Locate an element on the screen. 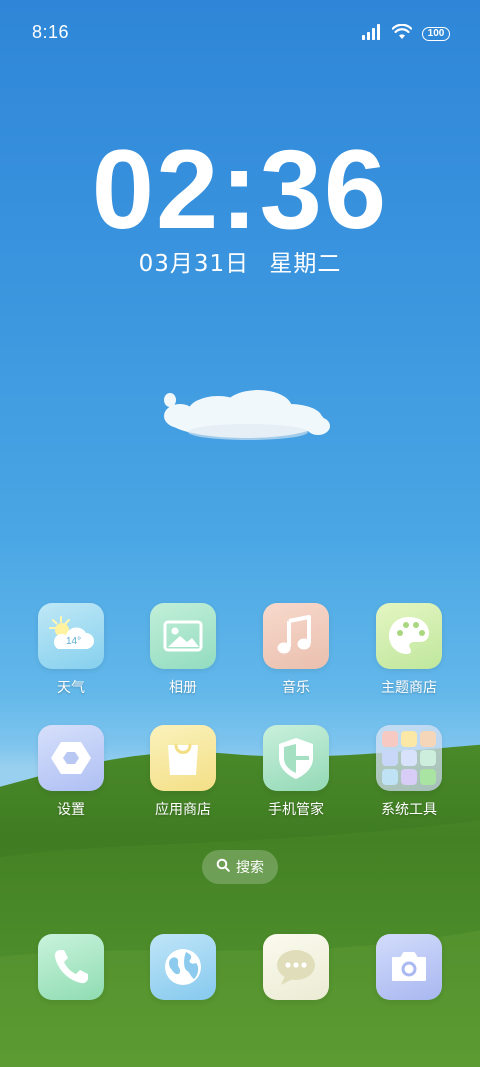 The height and width of the screenshot is (1067, 480). settings-icon is located at coordinates (71, 758).